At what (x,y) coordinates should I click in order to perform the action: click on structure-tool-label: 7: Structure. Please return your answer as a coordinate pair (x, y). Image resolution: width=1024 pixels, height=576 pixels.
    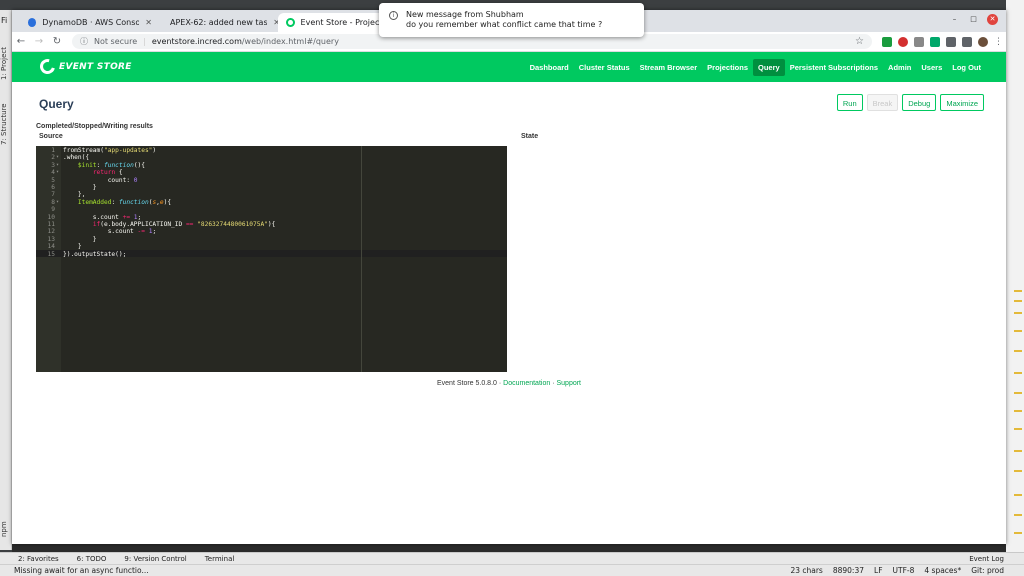
    Looking at the image, I should click on (6, 124).